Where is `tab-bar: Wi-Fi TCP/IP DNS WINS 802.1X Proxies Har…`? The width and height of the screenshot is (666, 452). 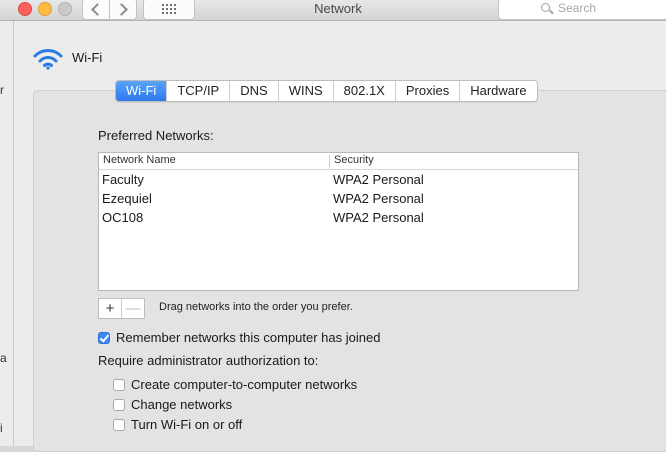 tab-bar: Wi-Fi TCP/IP DNS WINS 802.1X Proxies Har… is located at coordinates (326, 91).